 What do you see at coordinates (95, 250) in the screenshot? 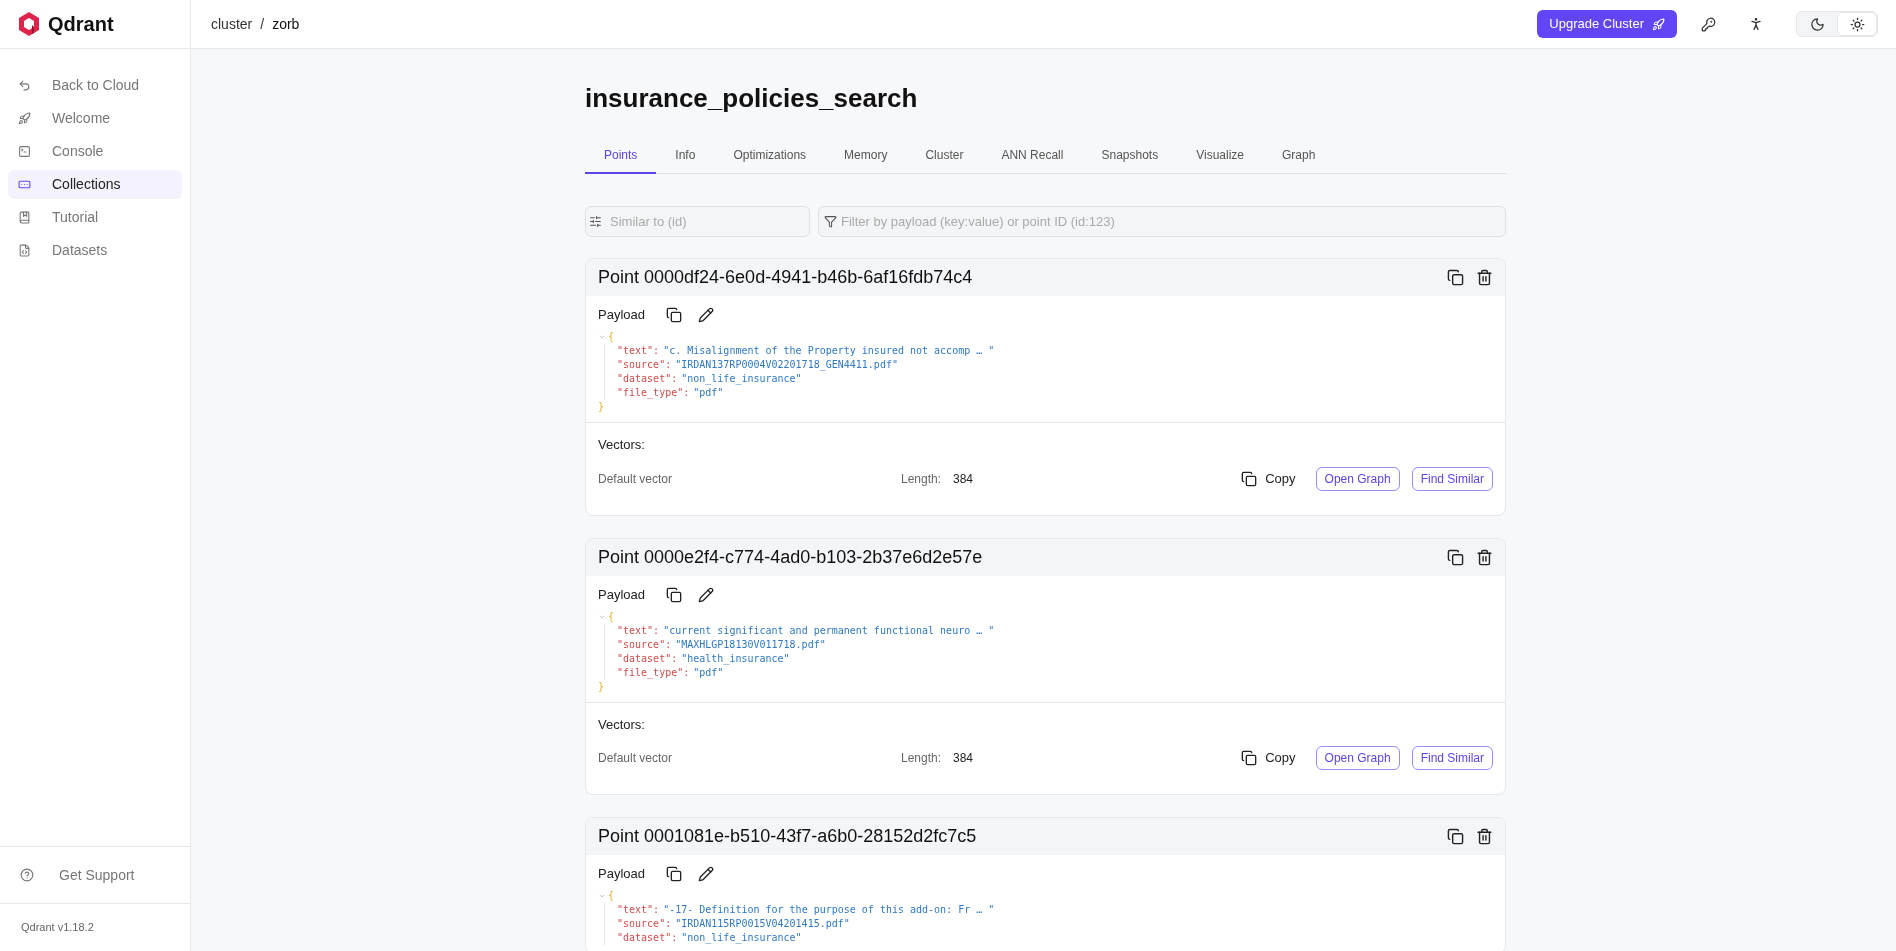
I see `sidebar-item: Datasets` at bounding box center [95, 250].